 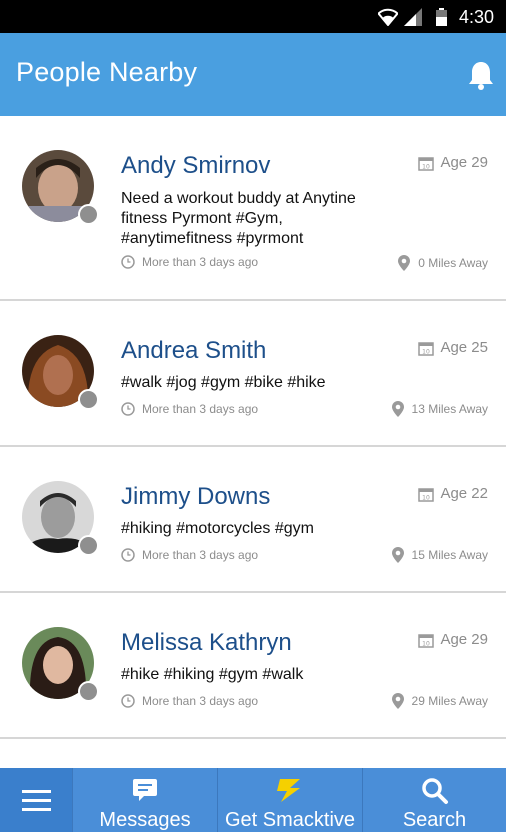 I want to click on search-icon, so click(x=434, y=791).